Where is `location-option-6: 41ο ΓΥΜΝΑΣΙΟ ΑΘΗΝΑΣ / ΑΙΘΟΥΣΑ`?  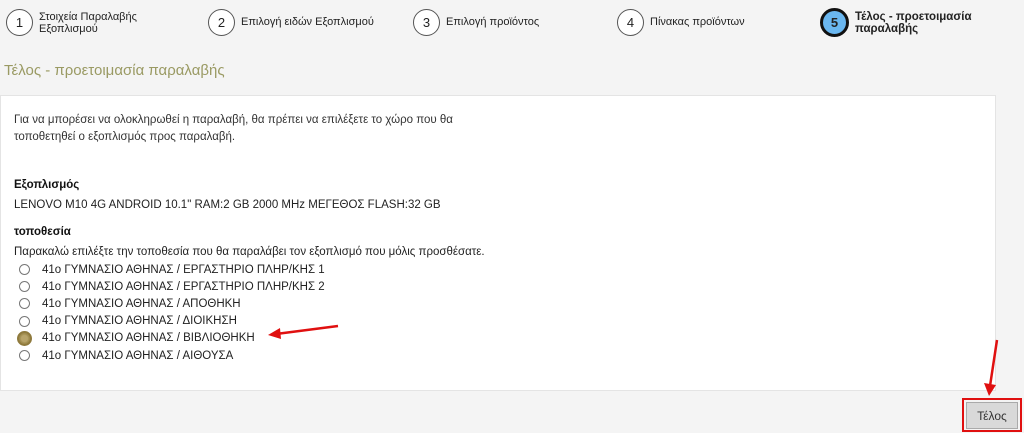
location-option-6: 41ο ΓΥΜΝΑΣΙΟ ΑΘΗΝΑΣ / ΑΙΘΟΥΣΑ is located at coordinates (172, 355).